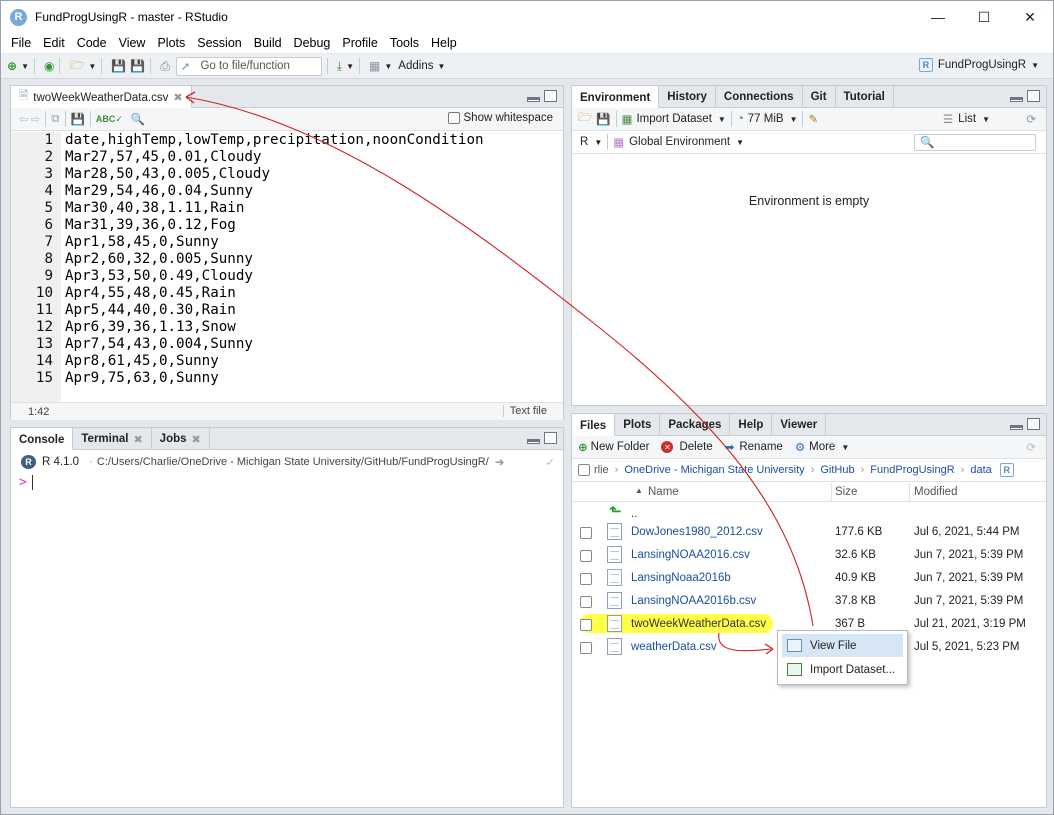 The width and height of the screenshot is (1054, 815). What do you see at coordinates (760, 447) in the screenshot?
I see `rename-button: Rename` at bounding box center [760, 447].